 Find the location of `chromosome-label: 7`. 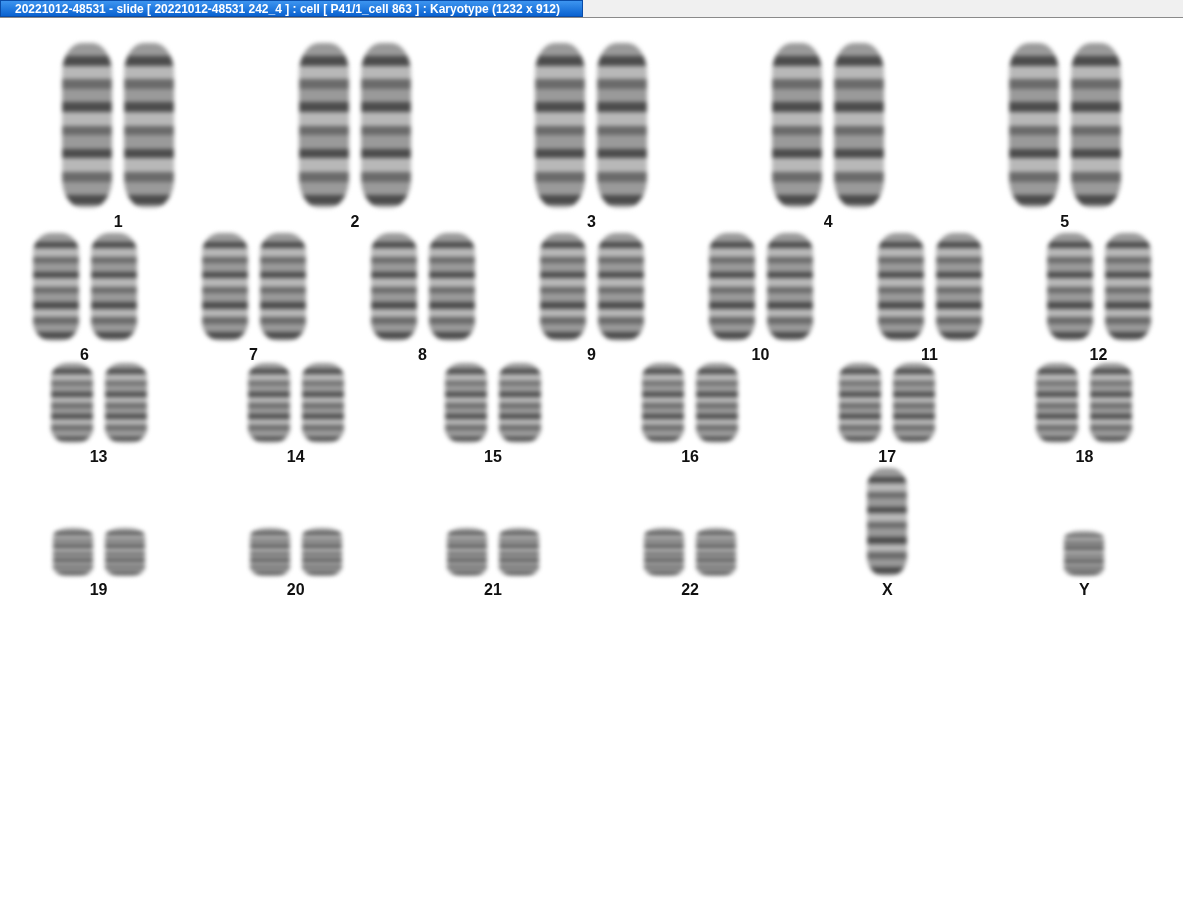

chromosome-label: 7 is located at coordinates (253, 355).